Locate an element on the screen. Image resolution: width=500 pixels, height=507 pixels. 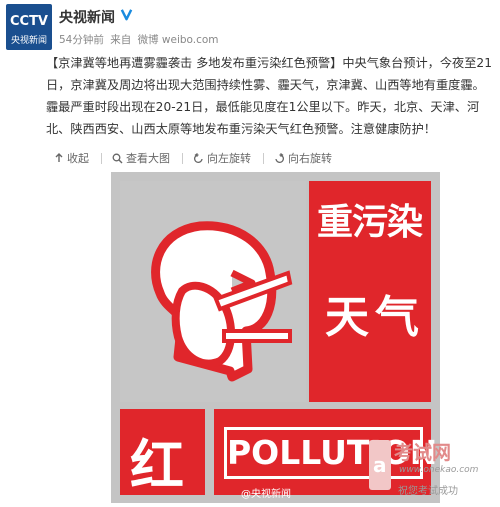
image-toolbar: 收起 查看大图 向左旋转 向右旋转 is located at coordinates (199, 158).